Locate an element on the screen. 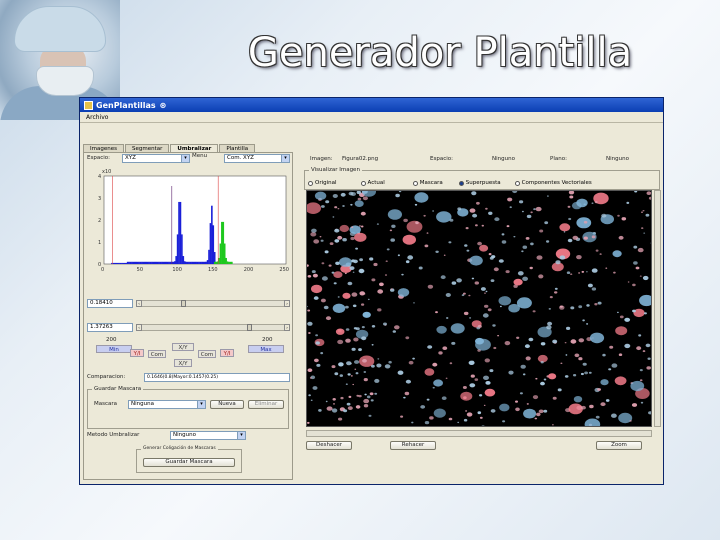 Image resolution: width=720 pixels, height=540 pixels. mascara-label: Mascara is located at coordinates (106, 404).